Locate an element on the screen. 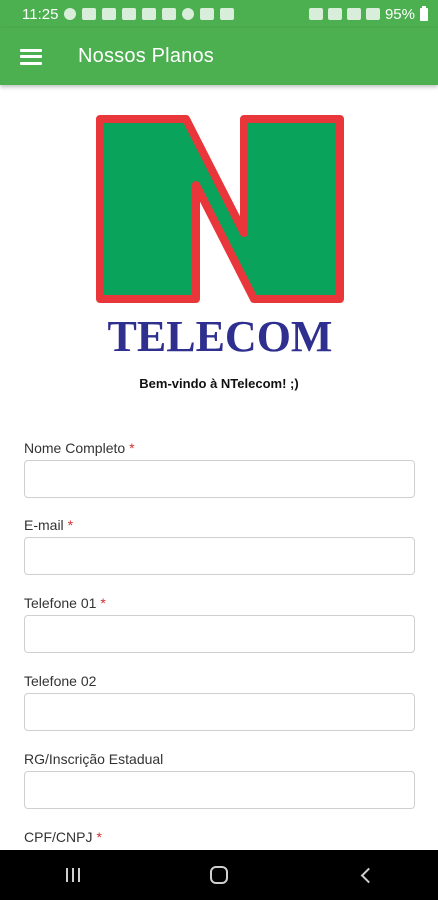 The image size is (438, 900). rg-label-text: RG/Inscrição Estadual is located at coordinates (94, 759).